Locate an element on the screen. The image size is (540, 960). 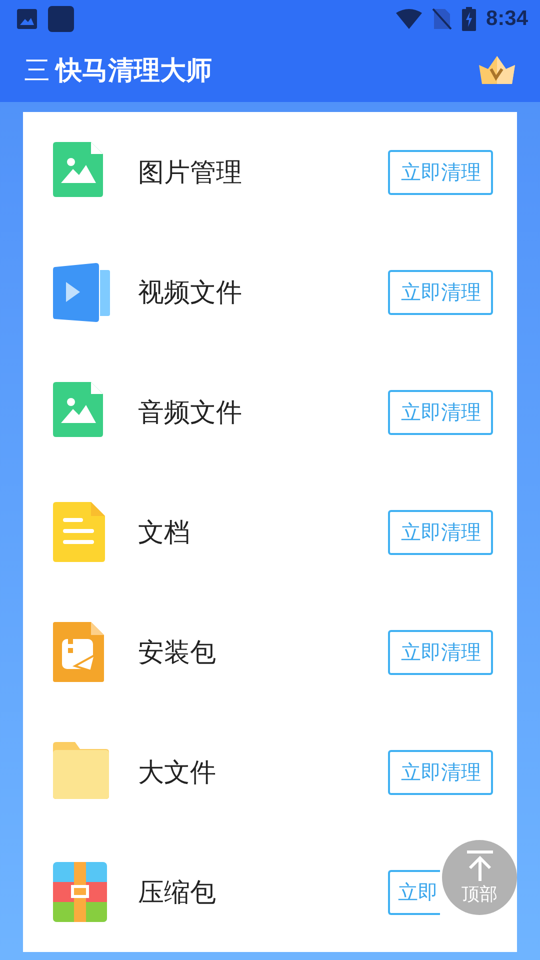
archive-icon is located at coordinates (80, 892).